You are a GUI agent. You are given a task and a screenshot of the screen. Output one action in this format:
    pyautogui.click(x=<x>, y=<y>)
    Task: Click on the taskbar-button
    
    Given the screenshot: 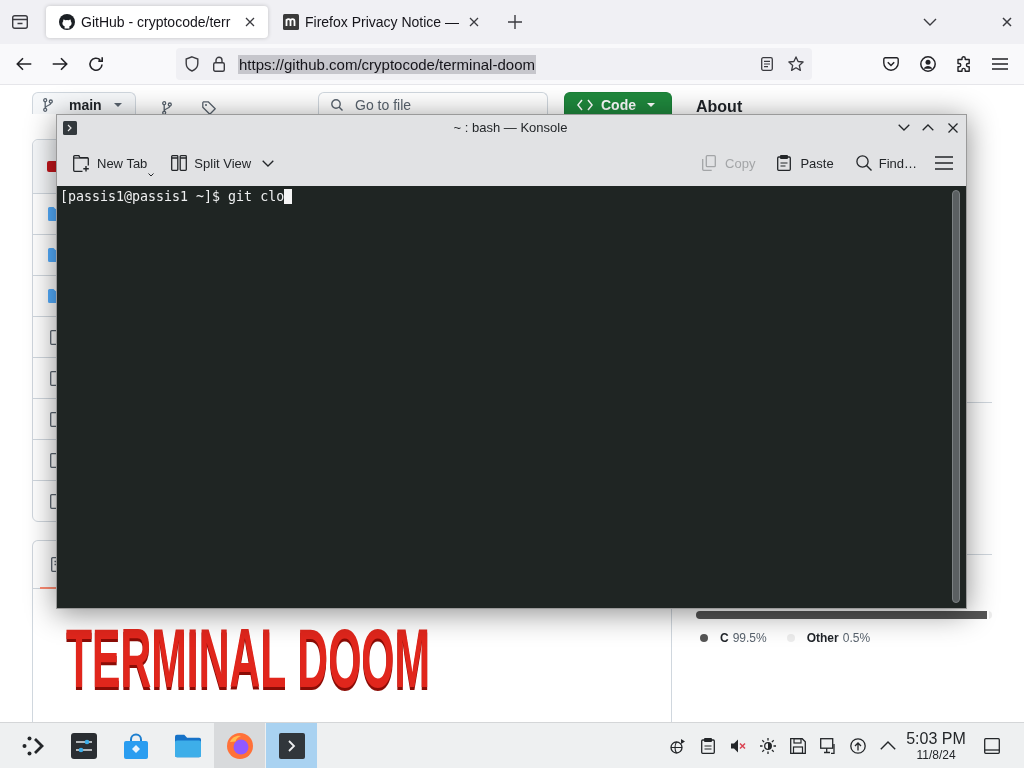 What is the action you would take?
    pyautogui.click(x=291, y=745)
    